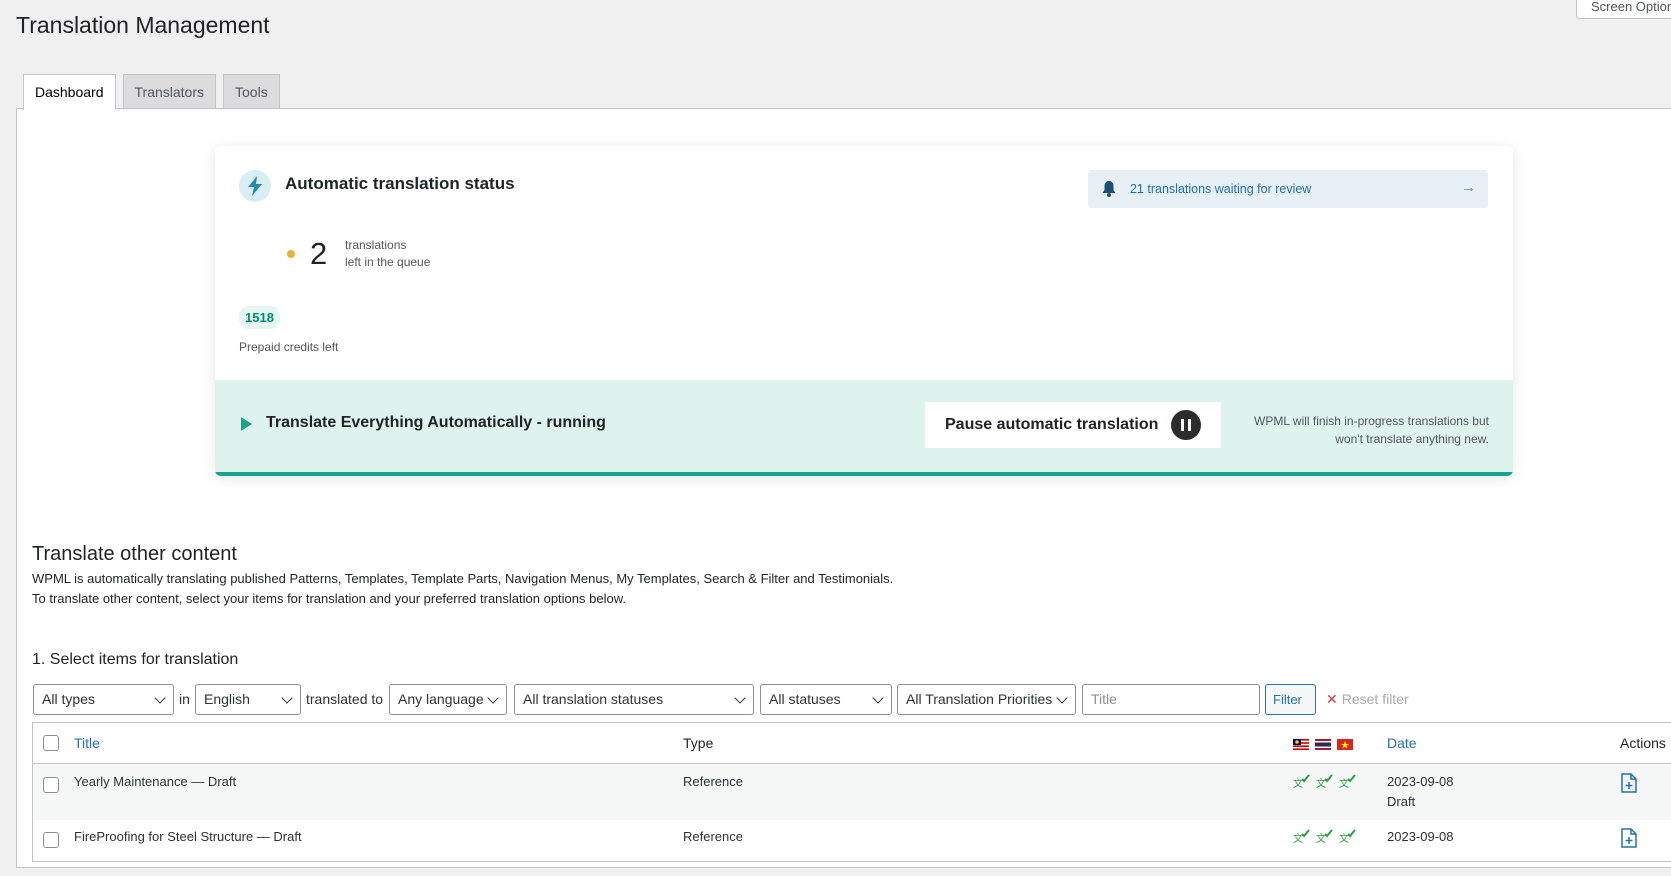 The image size is (1671, 876). What do you see at coordinates (1221, 189) in the screenshot?
I see `review-notice-text: 21 translations waiting for review` at bounding box center [1221, 189].